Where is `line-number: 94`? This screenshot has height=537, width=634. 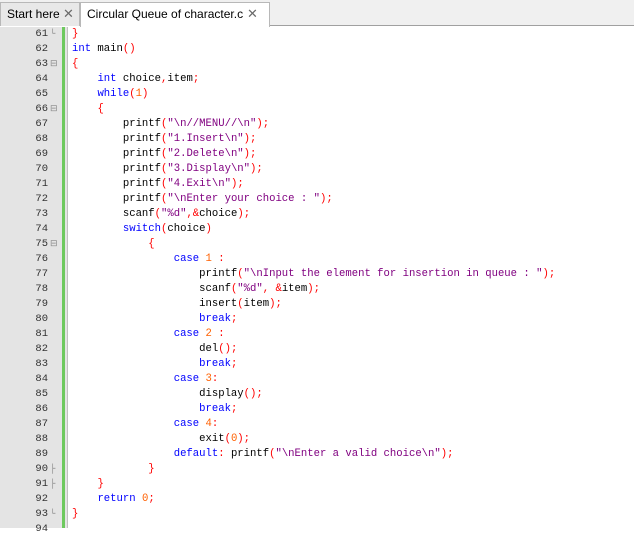 line-number: 94 is located at coordinates (41, 529).